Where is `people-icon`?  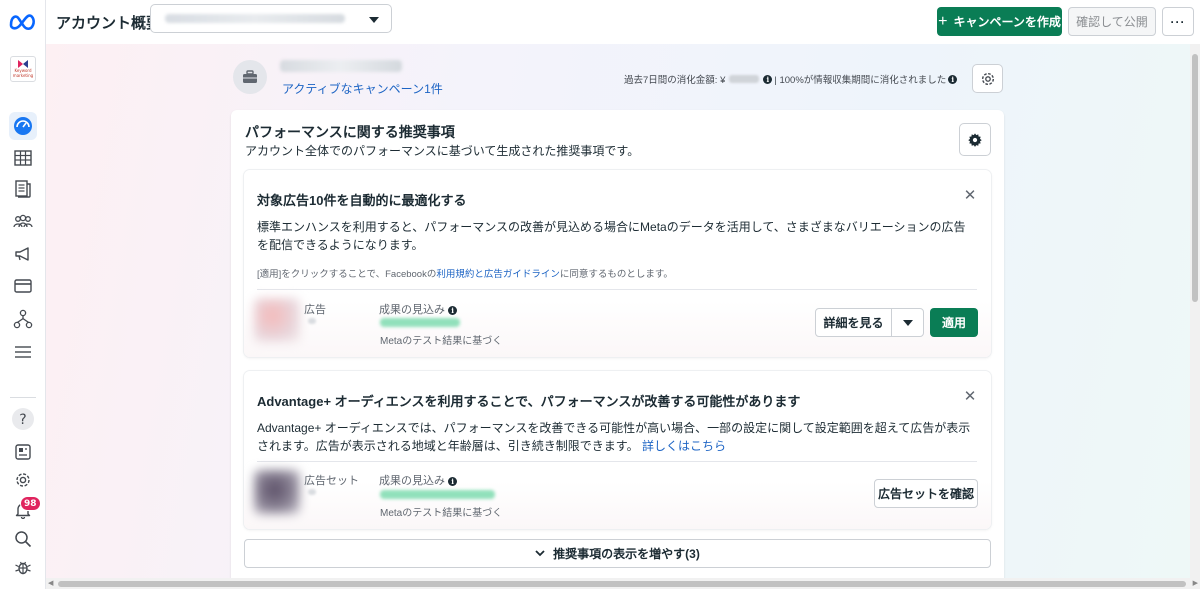
people-icon is located at coordinates (23, 221).